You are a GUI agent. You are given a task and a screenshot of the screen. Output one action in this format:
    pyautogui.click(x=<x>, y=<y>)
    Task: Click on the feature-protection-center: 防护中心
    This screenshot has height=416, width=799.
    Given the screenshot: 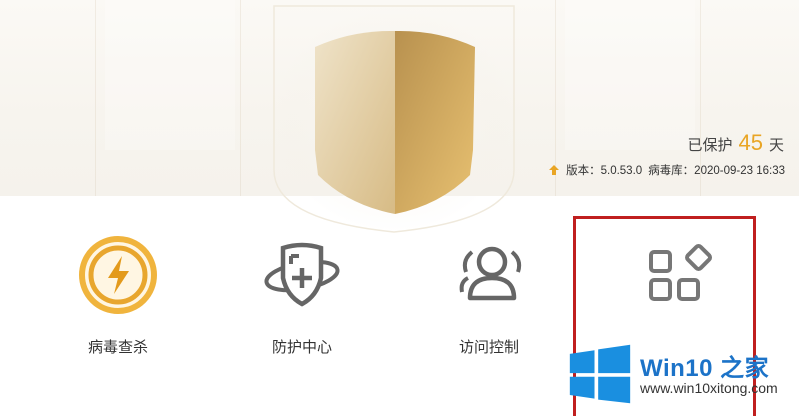 What is the action you would take?
    pyautogui.click(x=302, y=297)
    